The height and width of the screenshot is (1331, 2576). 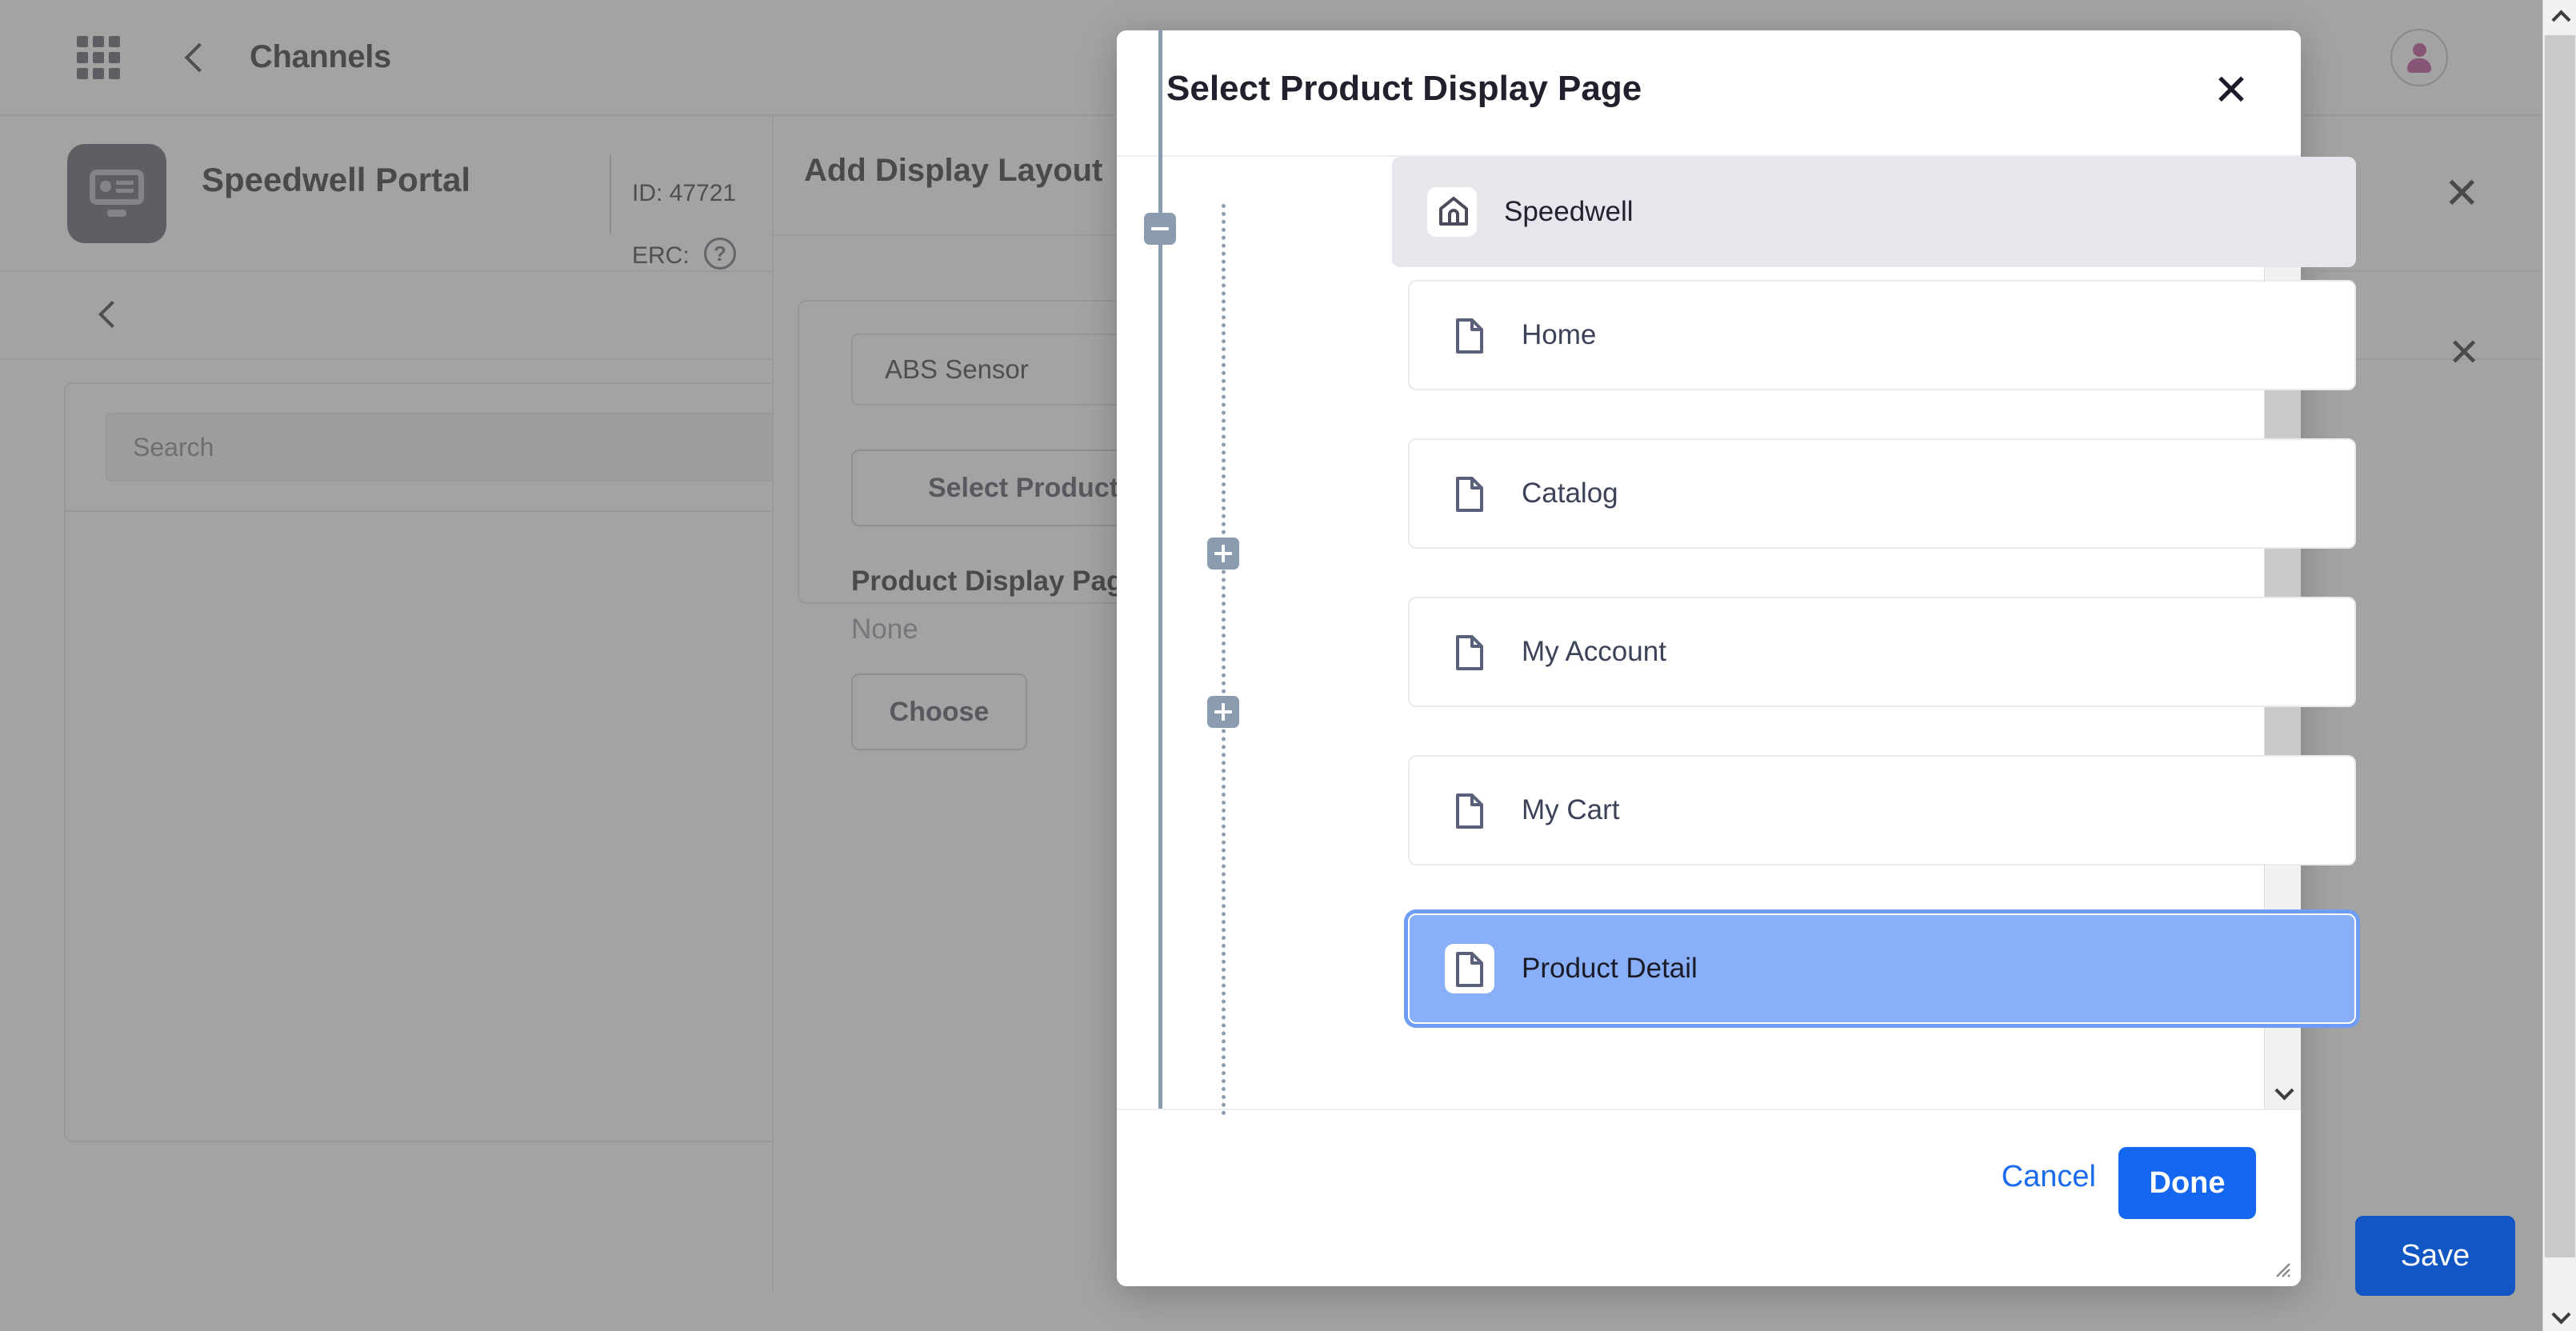 I want to click on tree-node-label: Product Detail, so click(x=1610, y=969).